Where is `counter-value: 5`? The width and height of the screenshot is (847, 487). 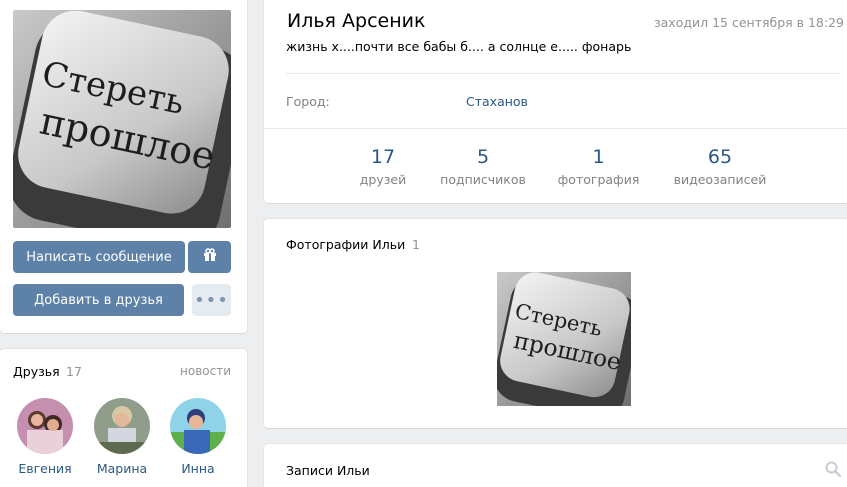 counter-value: 5 is located at coordinates (483, 157).